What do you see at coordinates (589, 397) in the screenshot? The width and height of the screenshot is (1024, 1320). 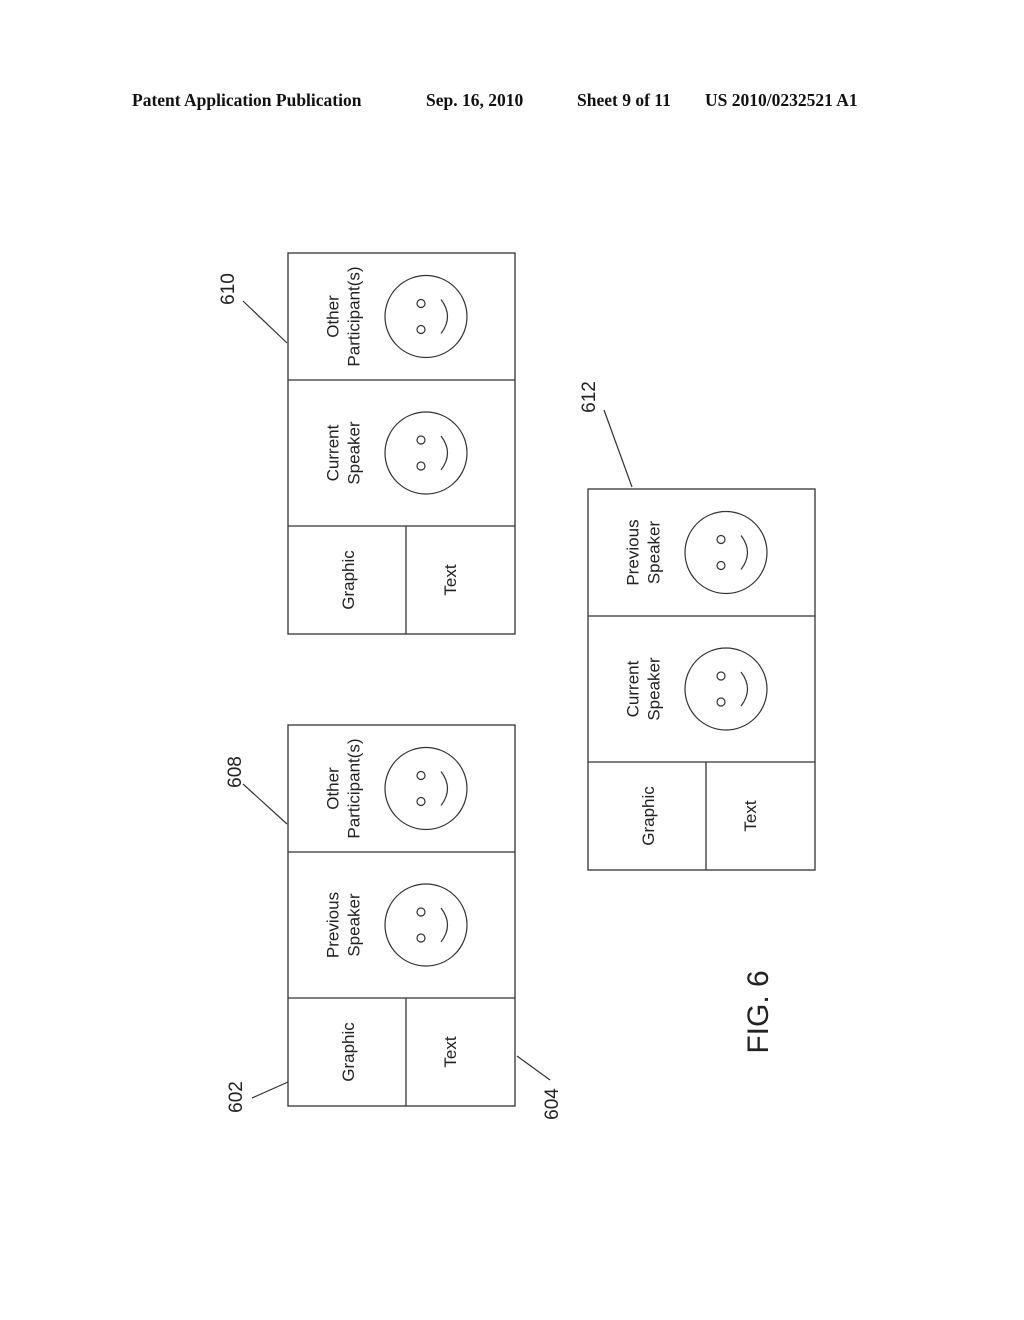 I see `reference-label: 612` at bounding box center [589, 397].